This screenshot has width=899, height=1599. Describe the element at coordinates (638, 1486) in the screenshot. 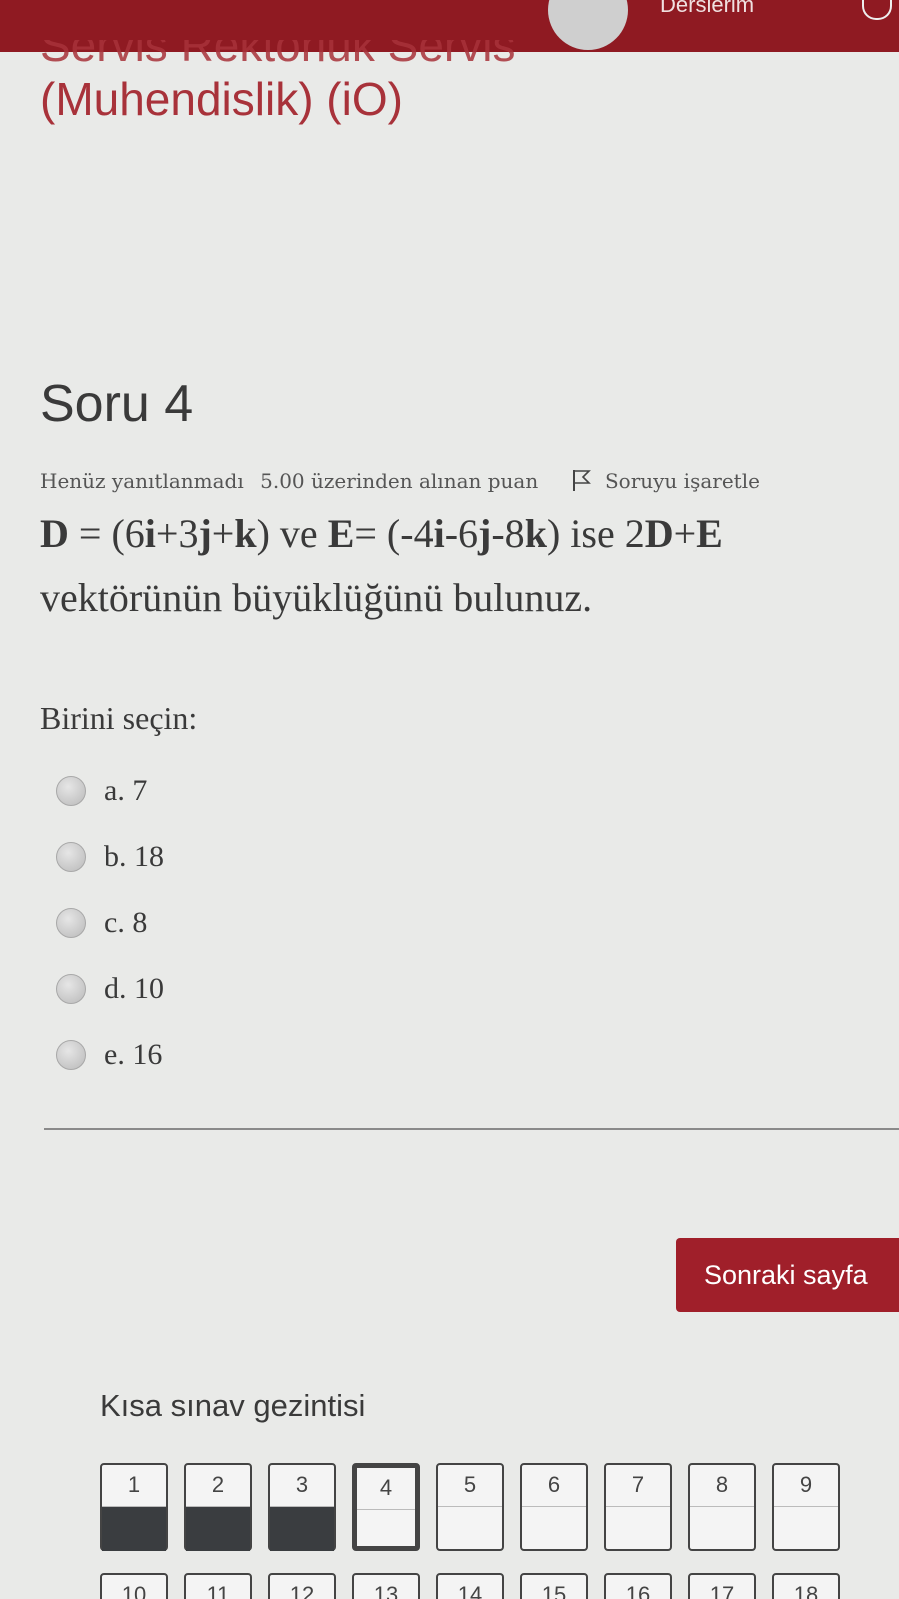

I see `quiz-nav-number: 7` at that location.